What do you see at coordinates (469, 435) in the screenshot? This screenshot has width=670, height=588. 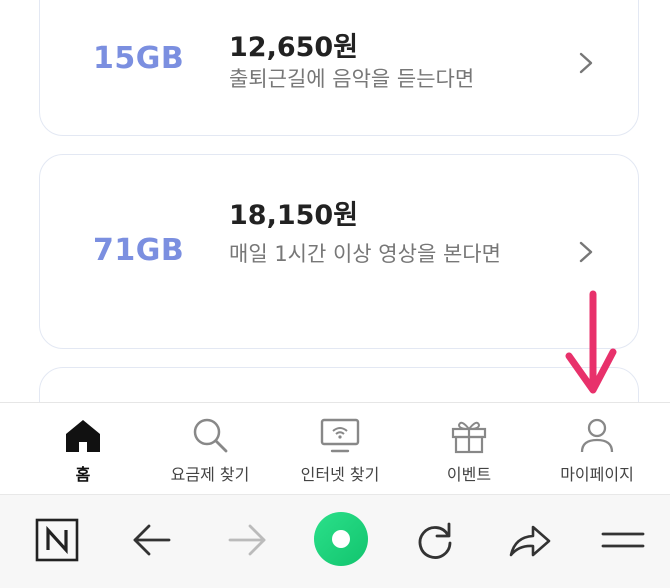 I see `gift-icon` at bounding box center [469, 435].